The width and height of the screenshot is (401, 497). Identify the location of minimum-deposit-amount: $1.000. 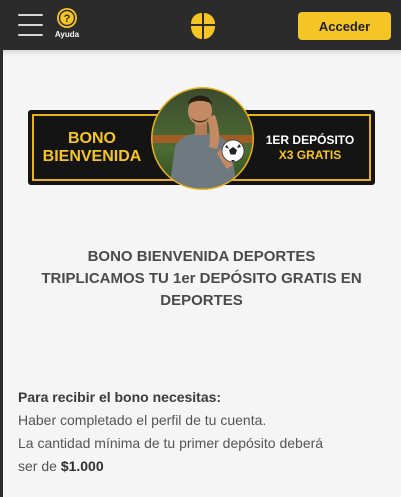
(82, 466).